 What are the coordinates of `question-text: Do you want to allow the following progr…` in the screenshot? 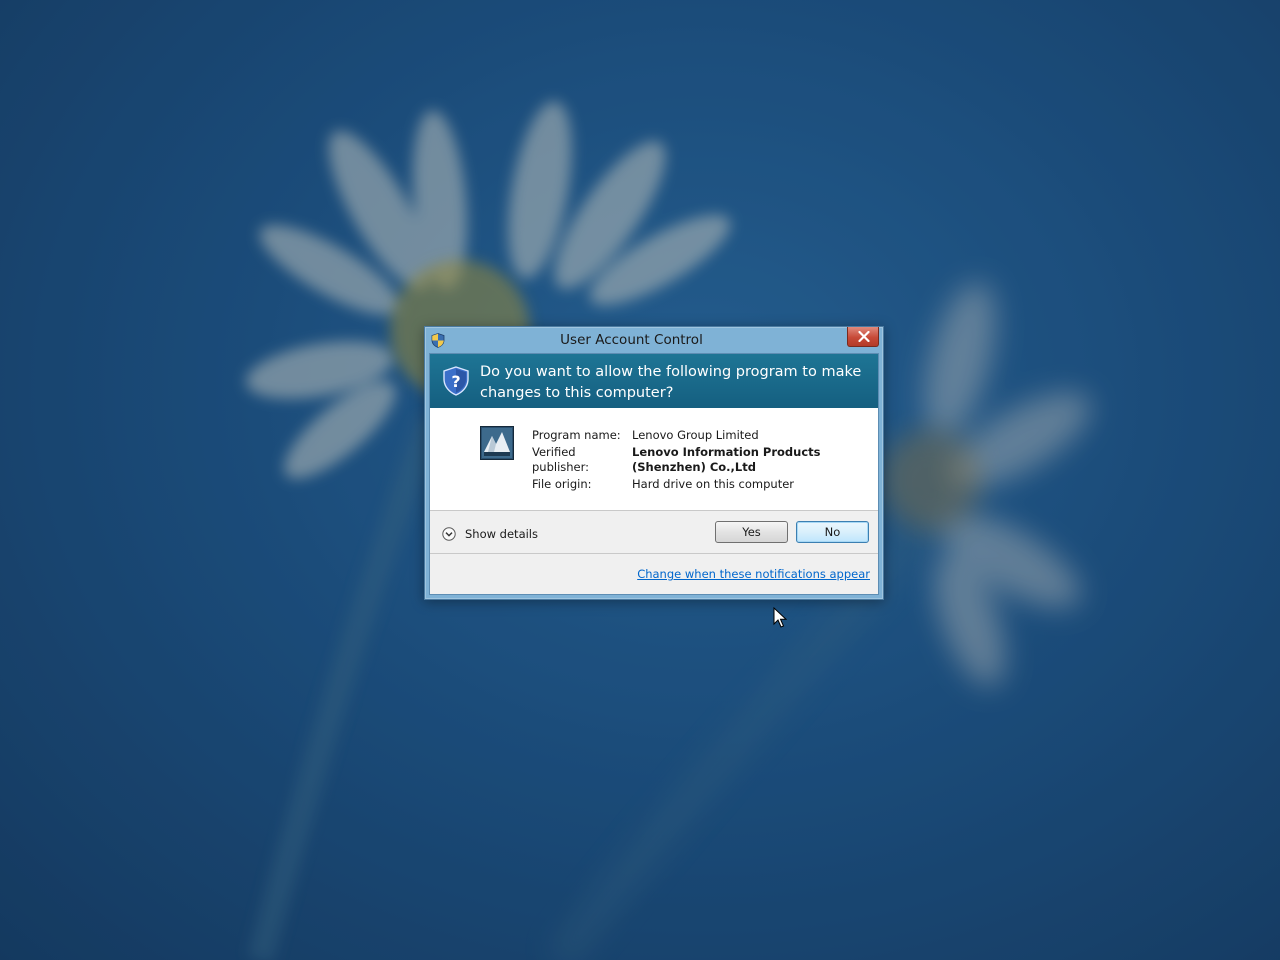 It's located at (671, 382).